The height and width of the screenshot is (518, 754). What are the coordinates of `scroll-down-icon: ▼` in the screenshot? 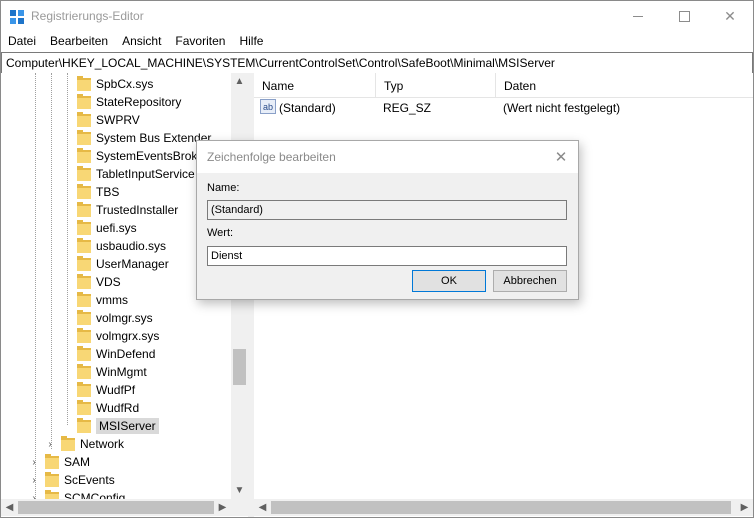 It's located at (239, 490).